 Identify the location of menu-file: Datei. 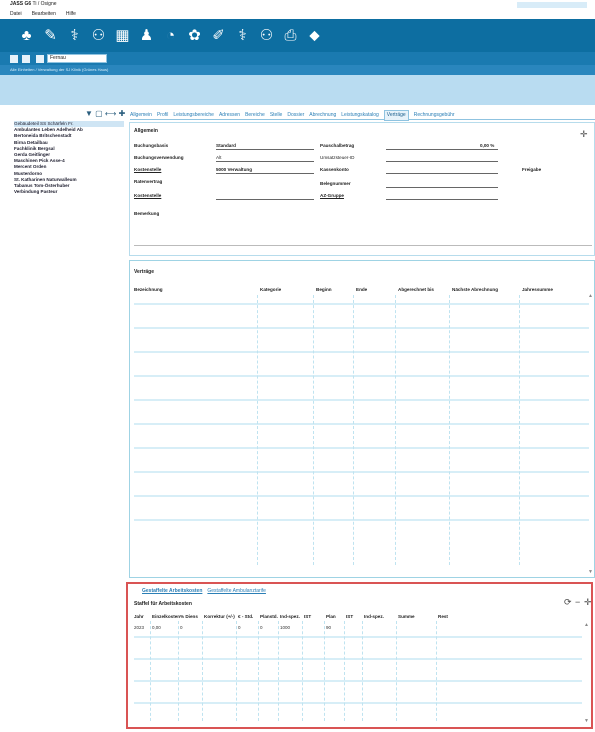
(16, 14).